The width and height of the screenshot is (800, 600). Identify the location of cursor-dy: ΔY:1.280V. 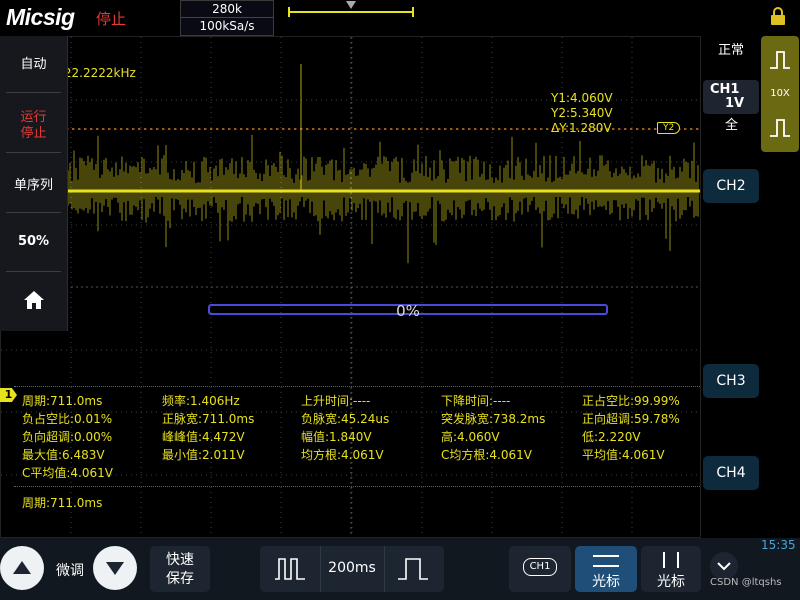
(581, 128).